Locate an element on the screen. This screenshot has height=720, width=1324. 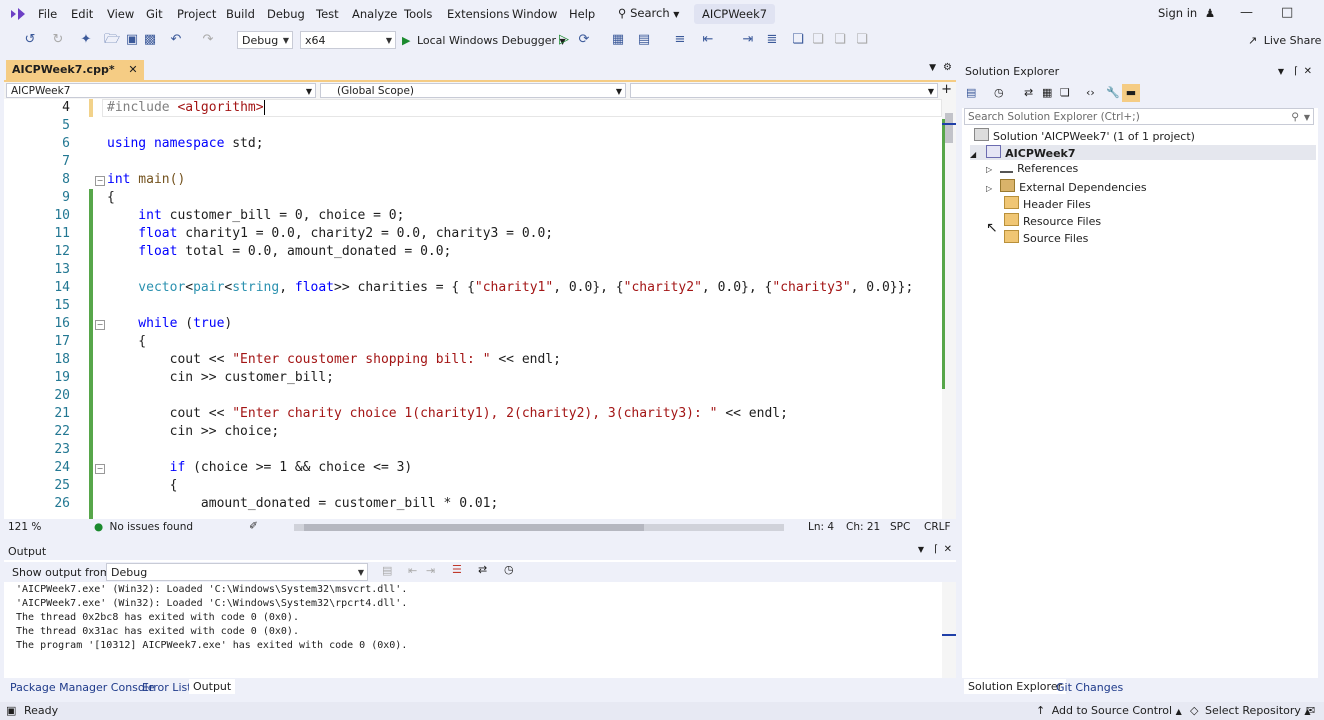
add-to-source-control-button: ↑ Add to Source Control ▲ is located at coordinates (1109, 710).